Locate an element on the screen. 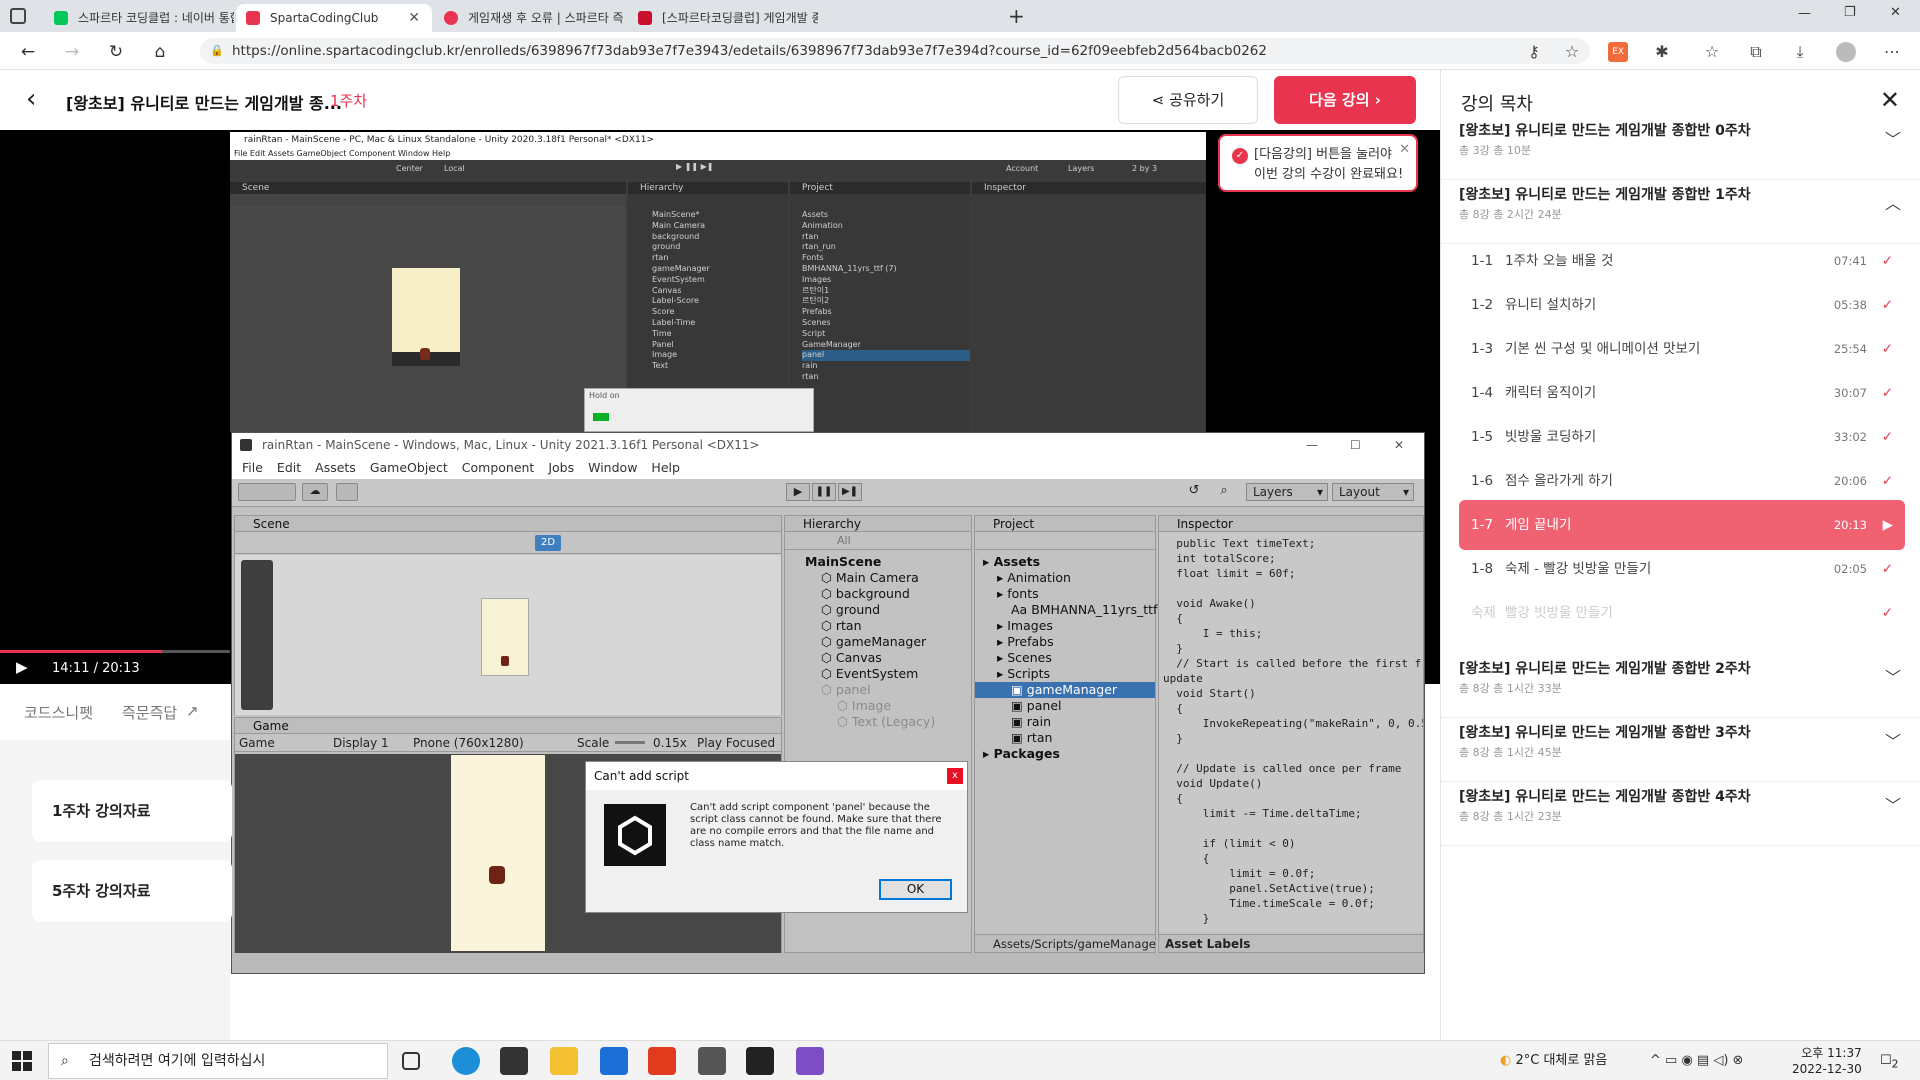 This screenshot has height=1080, width=1920. lesson-item: 1-6 점수 올라가게 하기 20:06 ✓ is located at coordinates (1682, 481).